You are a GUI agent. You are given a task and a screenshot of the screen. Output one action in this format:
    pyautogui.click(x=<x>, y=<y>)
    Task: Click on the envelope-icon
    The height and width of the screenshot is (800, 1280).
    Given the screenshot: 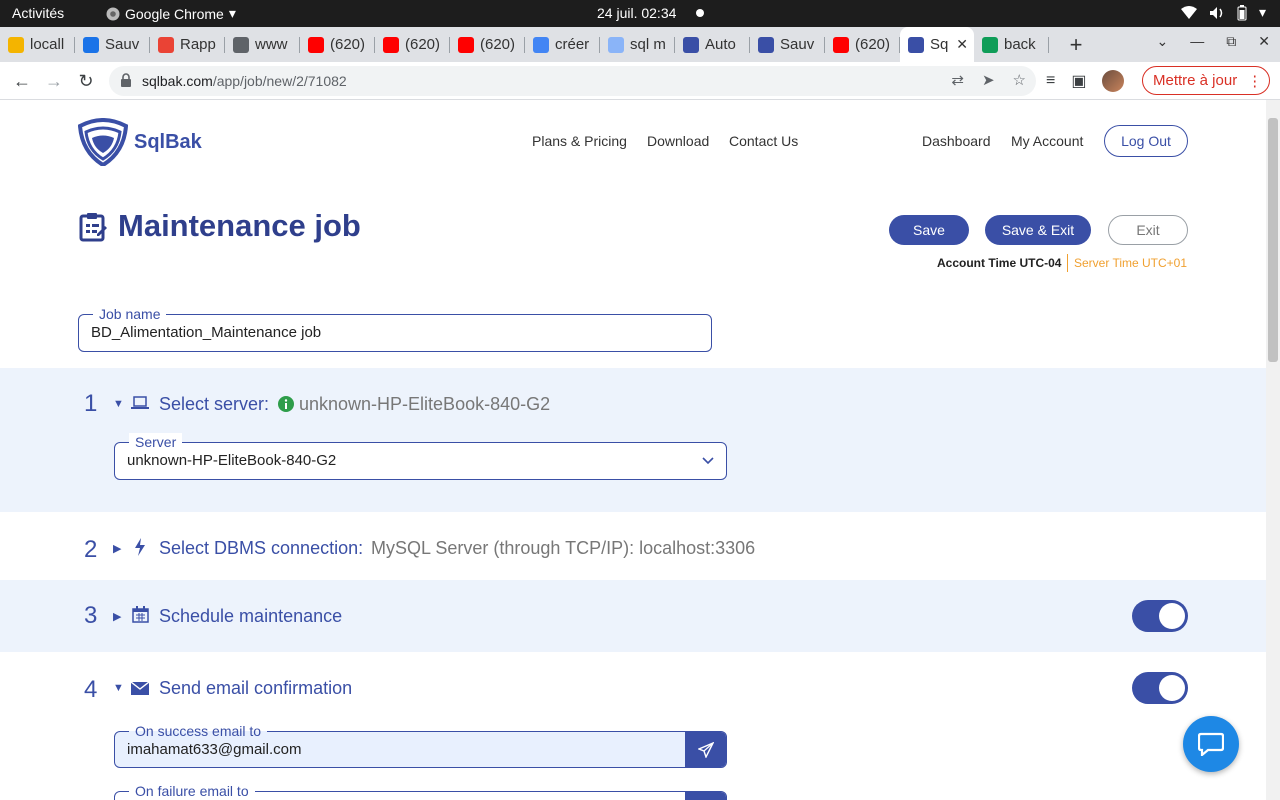 What is the action you would take?
    pyautogui.click(x=140, y=688)
    